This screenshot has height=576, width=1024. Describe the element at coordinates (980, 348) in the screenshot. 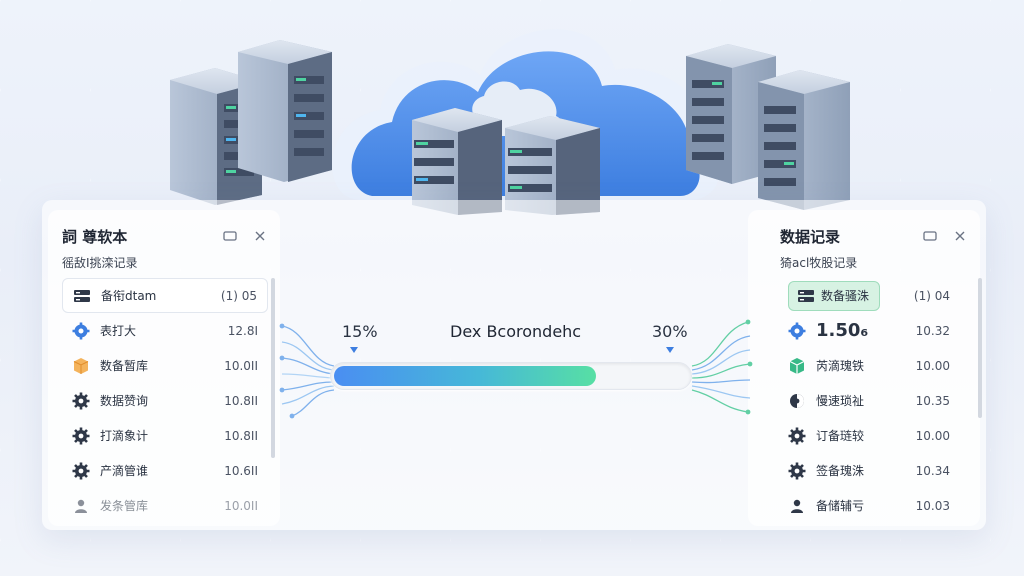

I see `right-scrollbar` at that location.